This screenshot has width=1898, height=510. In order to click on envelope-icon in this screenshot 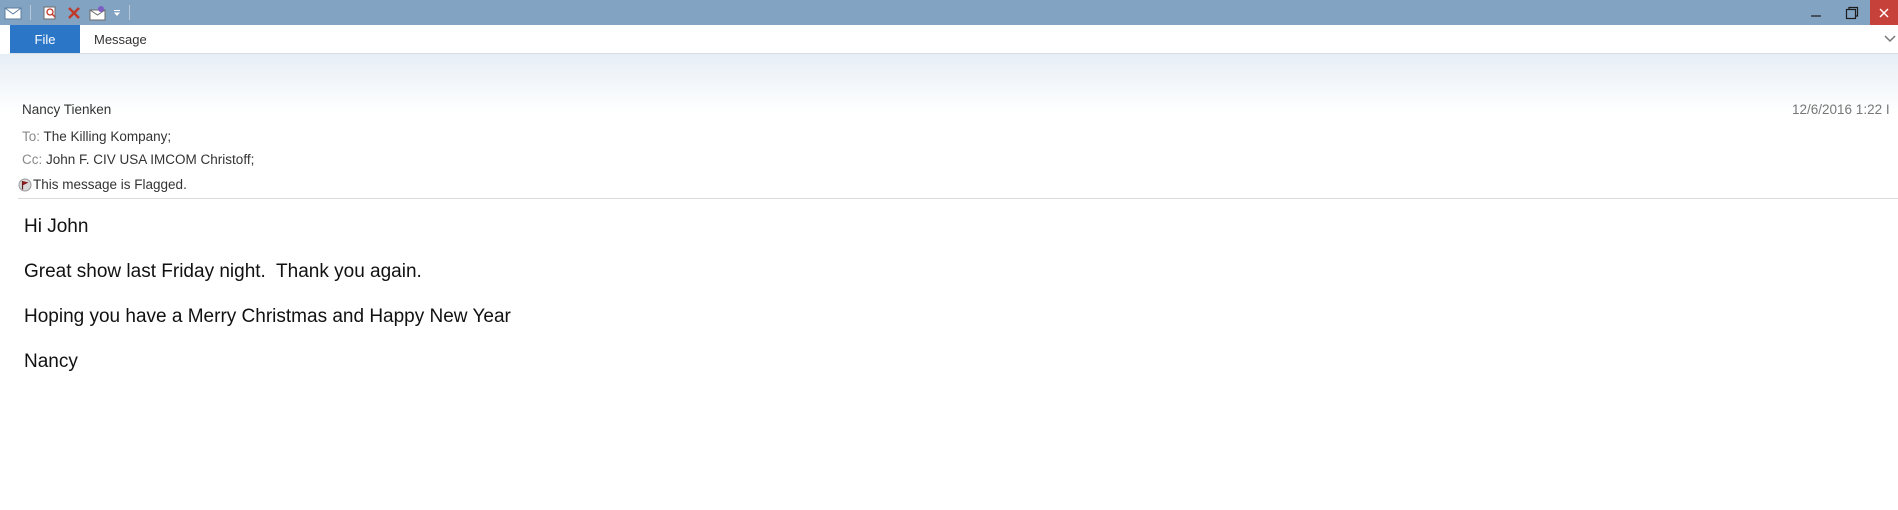, I will do `click(13, 13)`.